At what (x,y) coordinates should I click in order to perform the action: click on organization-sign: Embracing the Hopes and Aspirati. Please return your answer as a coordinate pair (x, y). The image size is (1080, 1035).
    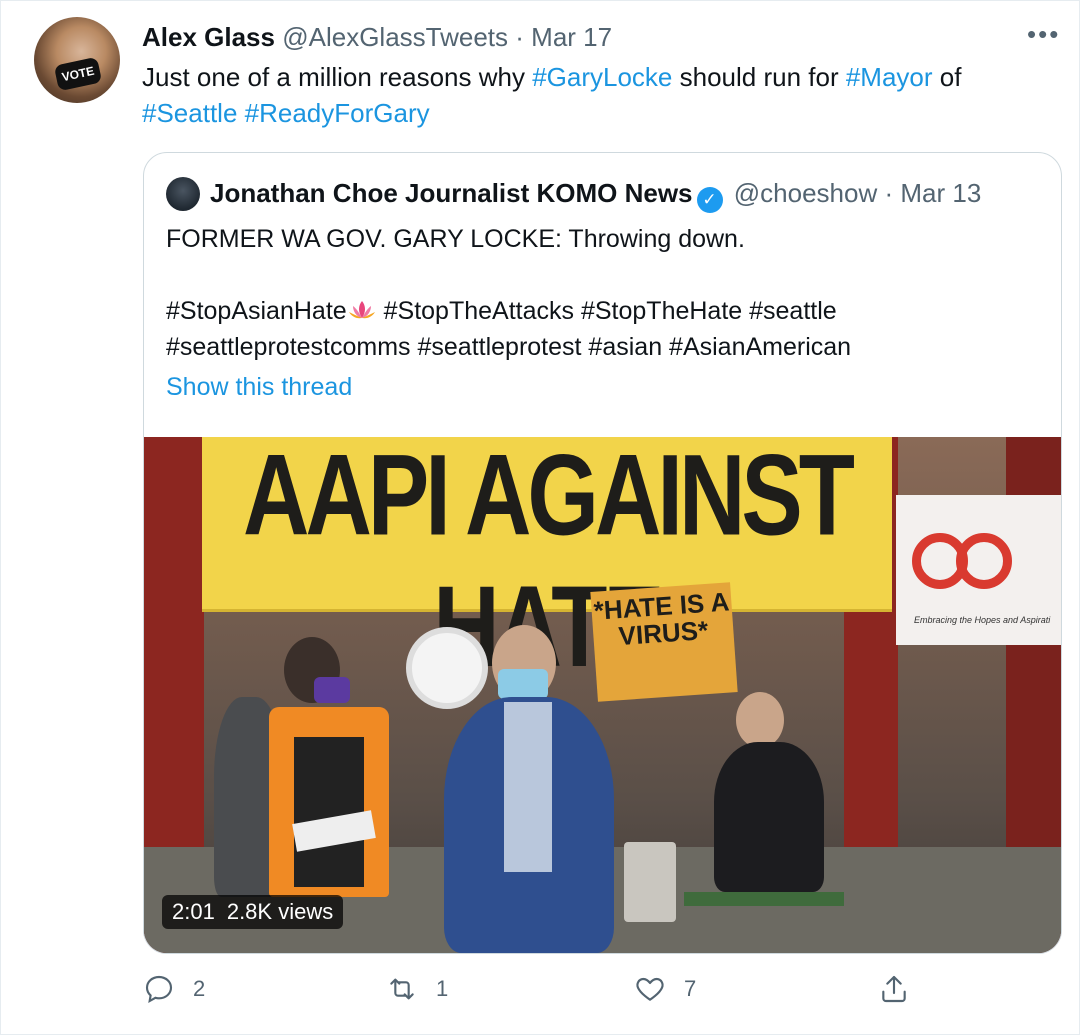
    Looking at the image, I should click on (978, 570).